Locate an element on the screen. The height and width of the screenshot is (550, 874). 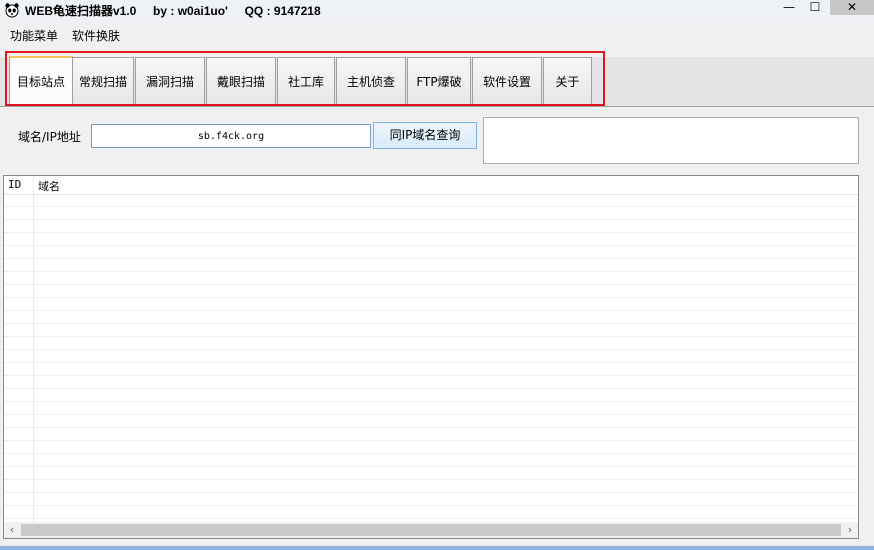
scroll-right-icon: › is located at coordinates (850, 530).